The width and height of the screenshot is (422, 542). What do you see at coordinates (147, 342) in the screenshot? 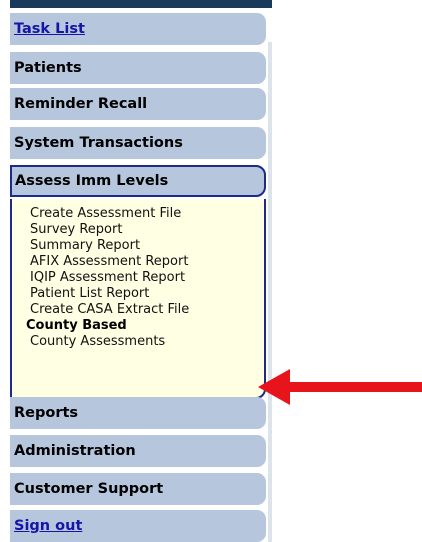
I see `submenu-item-county-assessments: County Assessments` at bounding box center [147, 342].